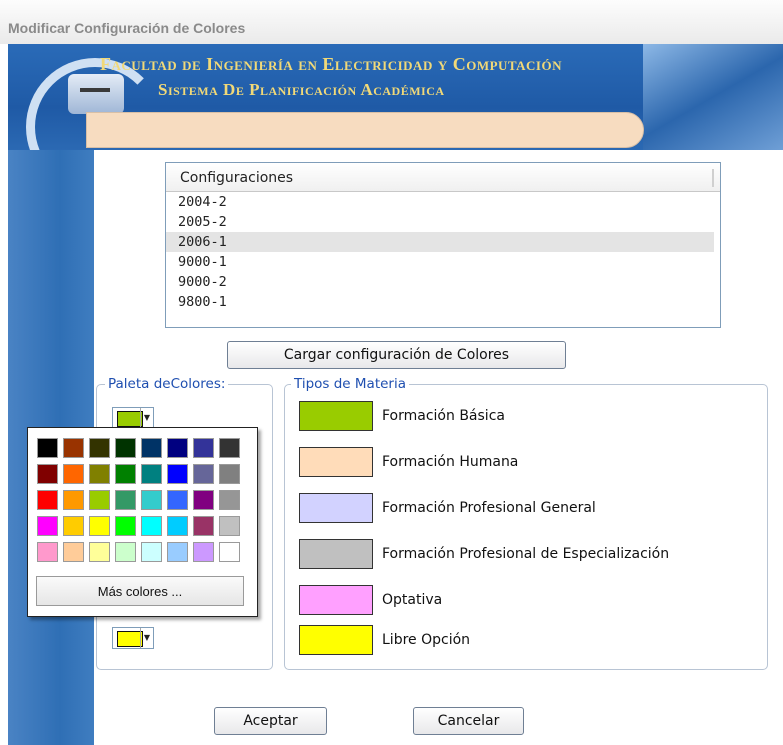  Describe the element at coordinates (443, 262) in the screenshot. I see `list-item: 9000-1` at that location.